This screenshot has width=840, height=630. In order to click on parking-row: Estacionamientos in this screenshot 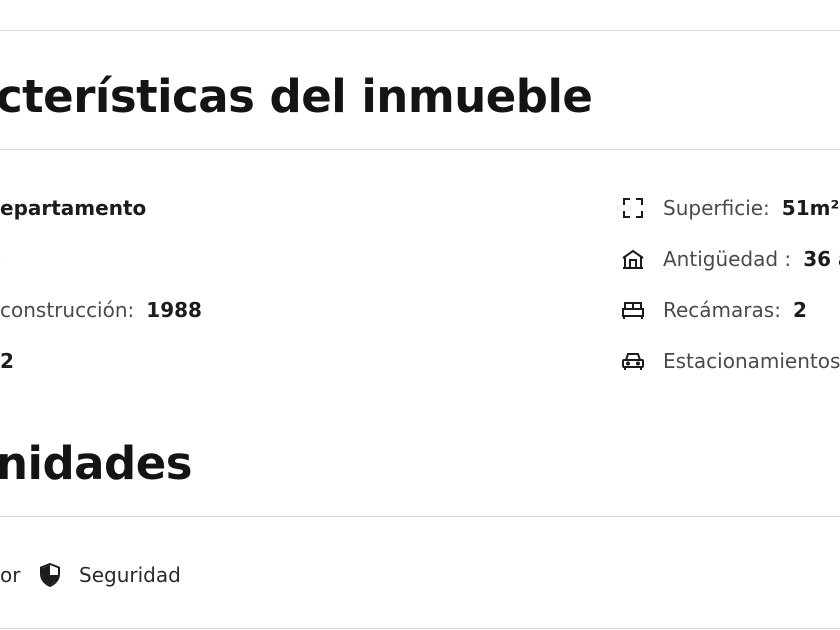, I will do `click(730, 361)`.